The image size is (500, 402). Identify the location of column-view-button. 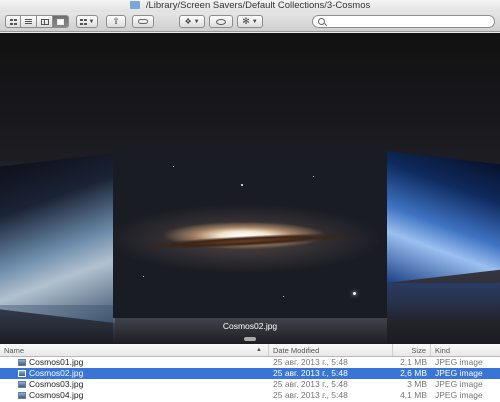
(45, 21).